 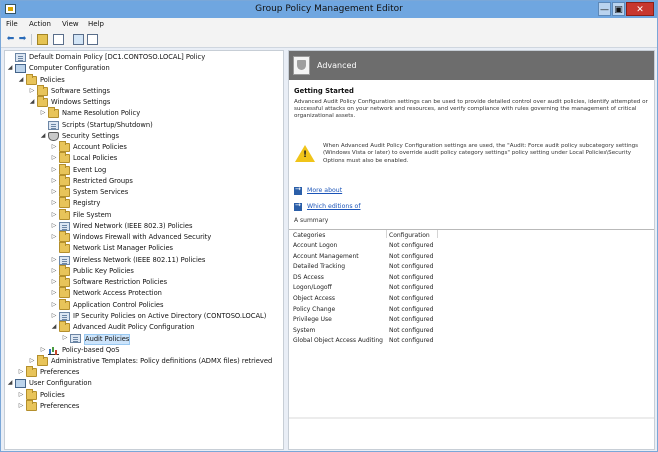 What do you see at coordinates (364, 245) in the screenshot?
I see `table-row: Account Logon Not configured` at bounding box center [364, 245].